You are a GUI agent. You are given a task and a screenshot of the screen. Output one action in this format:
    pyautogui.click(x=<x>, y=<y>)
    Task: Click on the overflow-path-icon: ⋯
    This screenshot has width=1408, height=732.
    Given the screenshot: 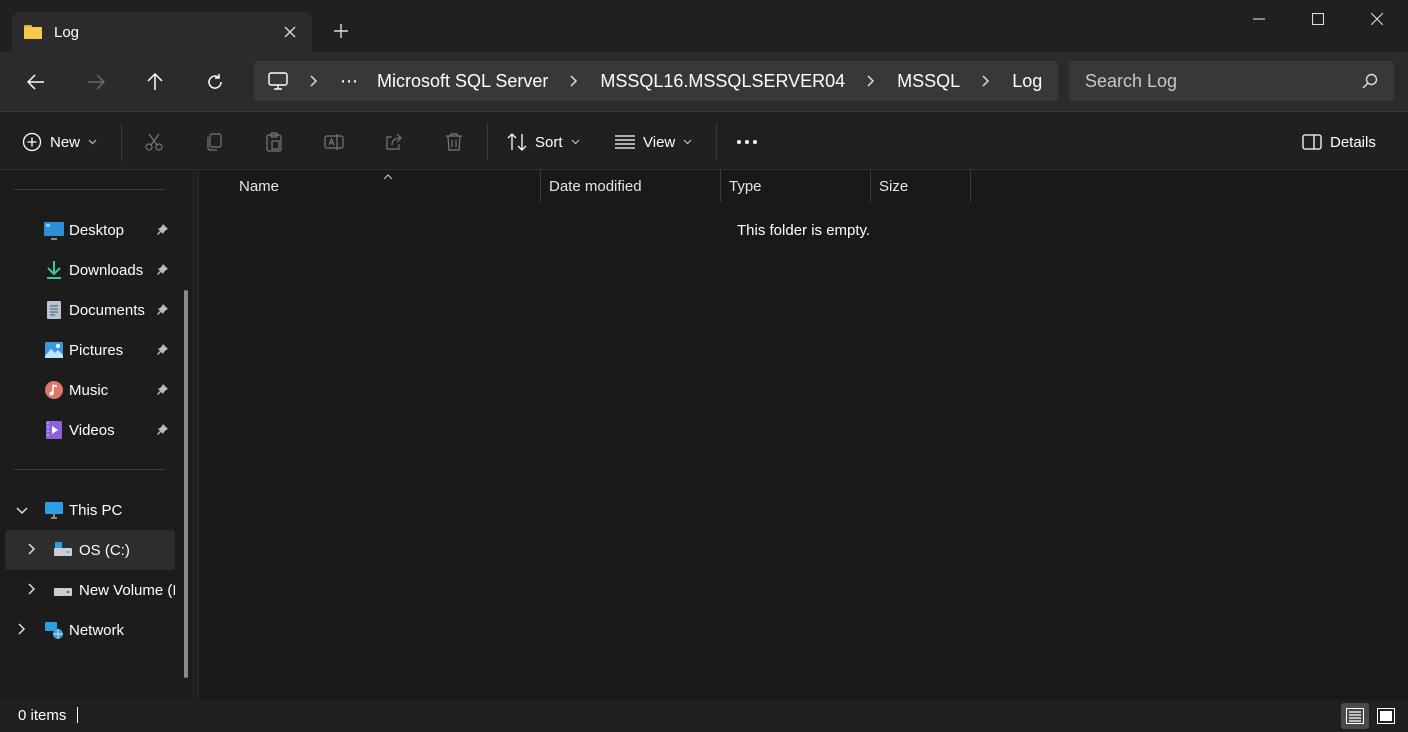 What is the action you would take?
    pyautogui.click(x=349, y=81)
    